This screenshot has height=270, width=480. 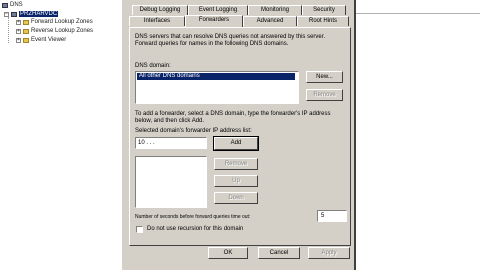 What do you see at coordinates (160, 10) in the screenshot?
I see `tab-debug-logging: Debug Logging` at bounding box center [160, 10].